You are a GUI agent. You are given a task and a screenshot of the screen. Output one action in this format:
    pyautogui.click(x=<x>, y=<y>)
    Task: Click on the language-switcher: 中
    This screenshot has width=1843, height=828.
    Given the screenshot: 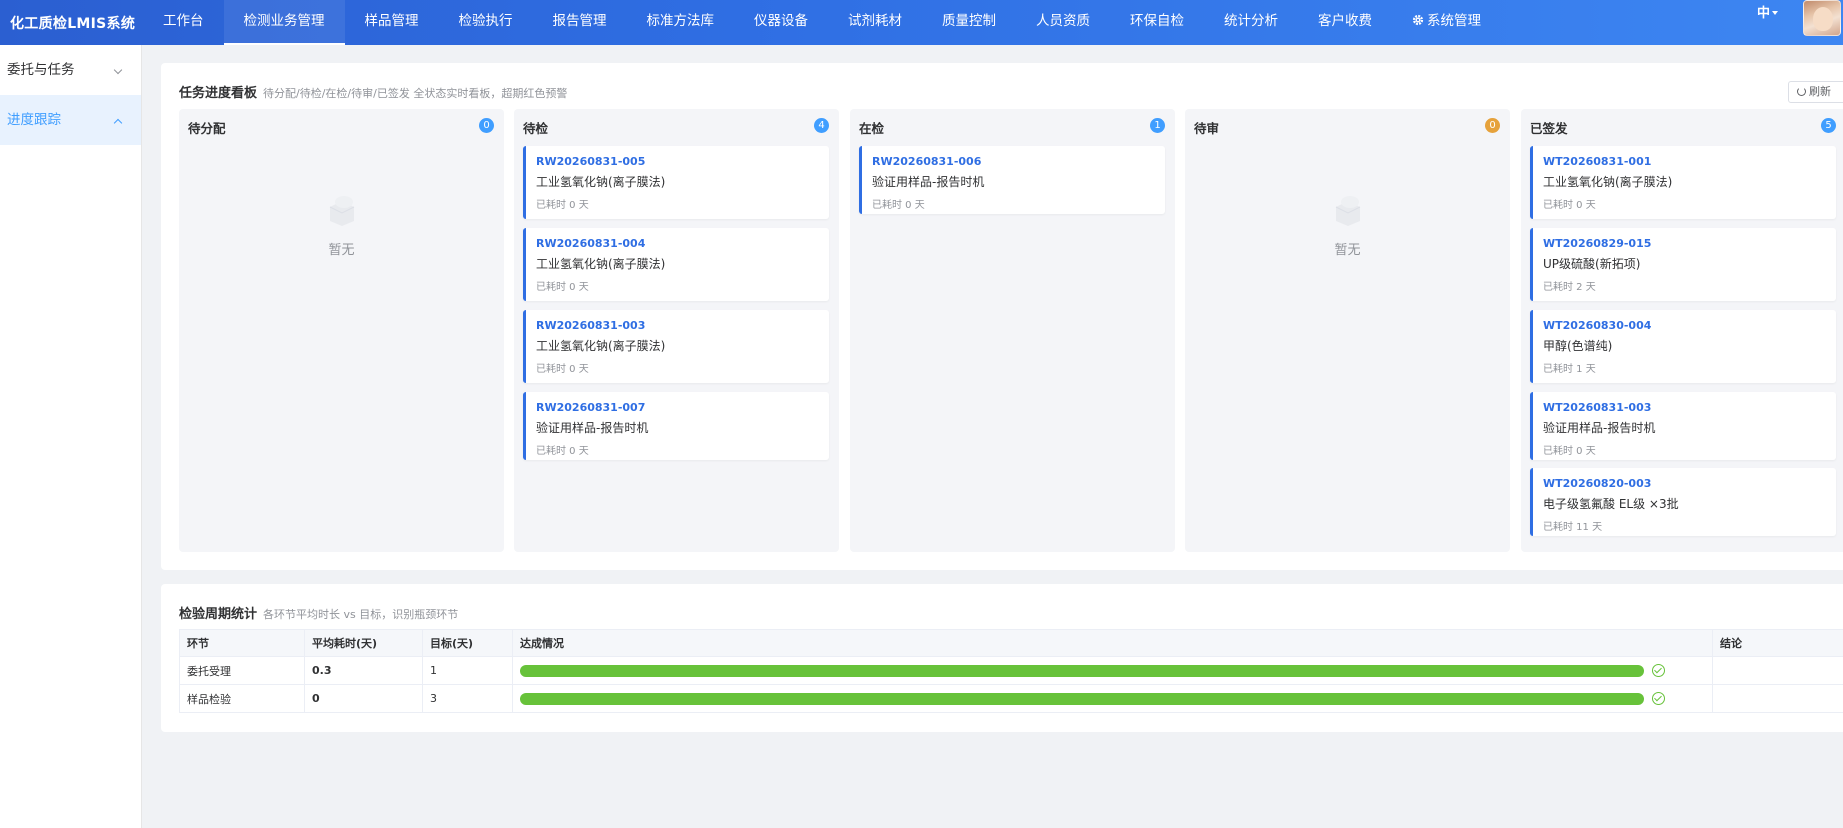 What is the action you would take?
    pyautogui.click(x=1768, y=11)
    